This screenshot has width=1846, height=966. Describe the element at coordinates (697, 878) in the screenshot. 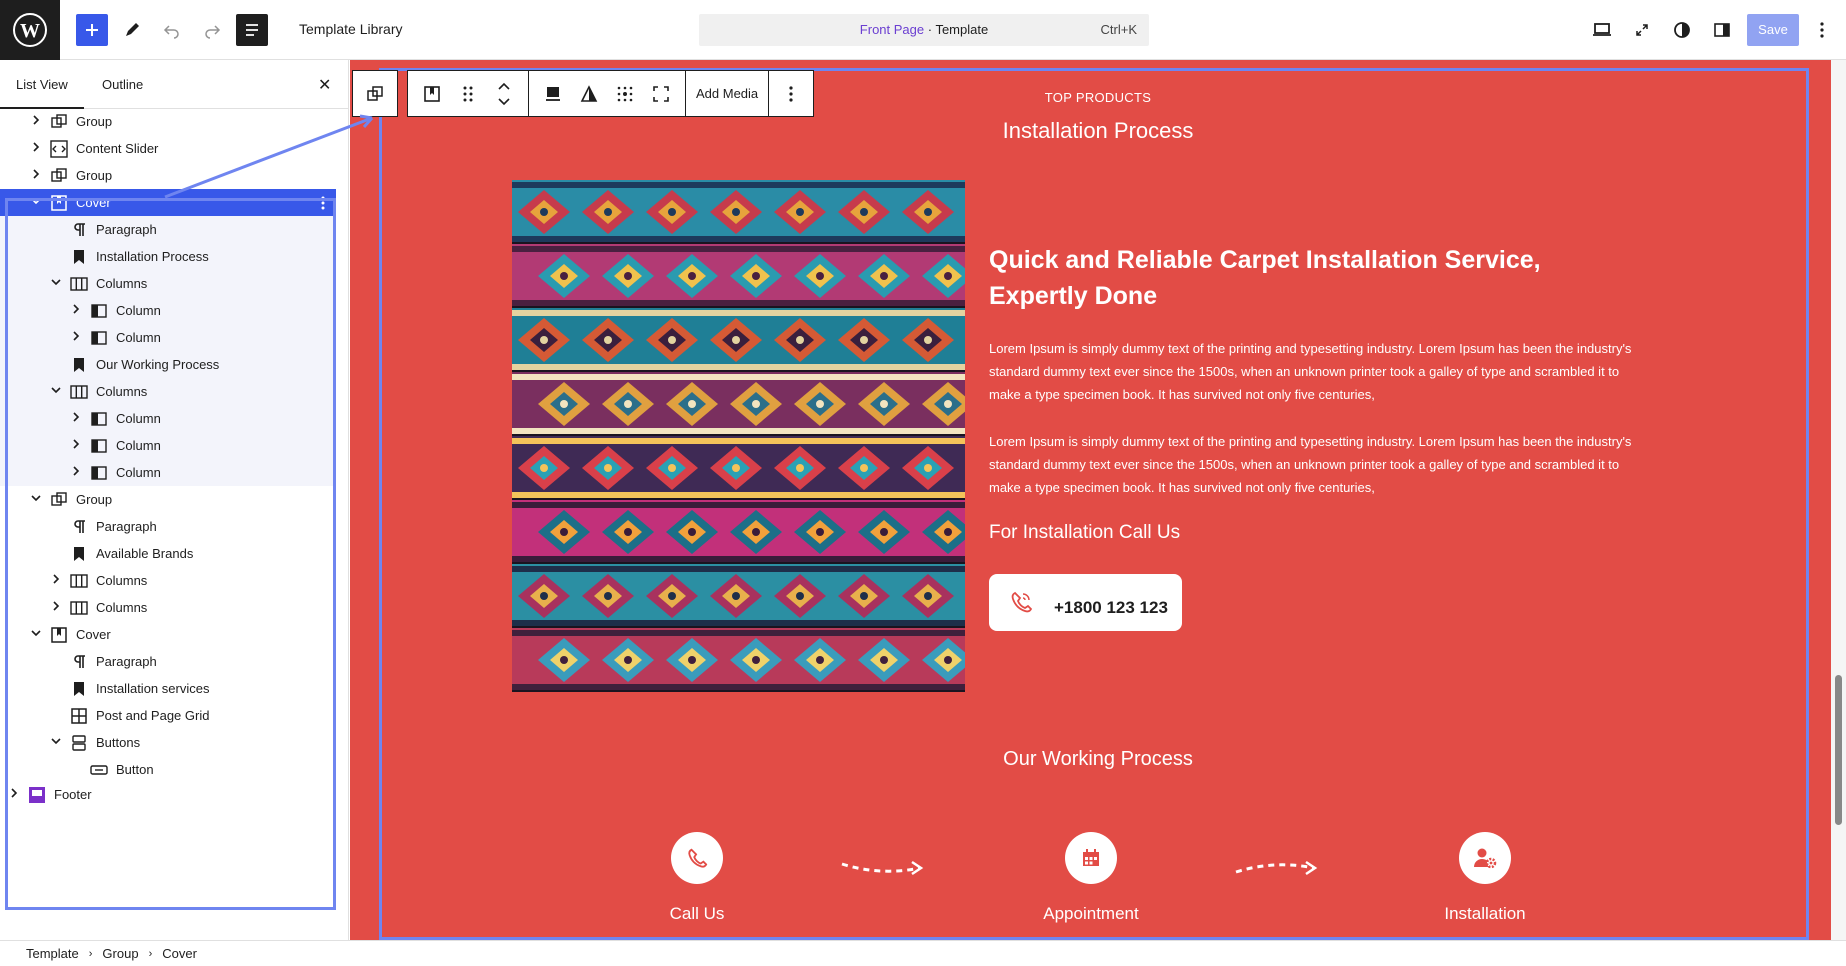

I see `step-call-us: Call Us` at that location.